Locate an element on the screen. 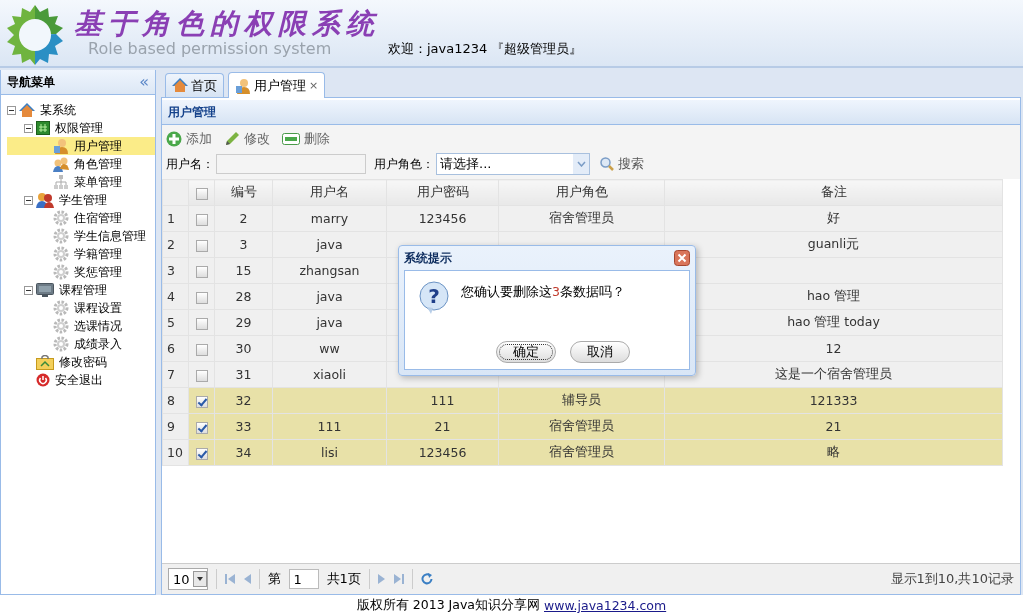 This screenshot has height=616, width=1023. refresh-icon is located at coordinates (426, 579).